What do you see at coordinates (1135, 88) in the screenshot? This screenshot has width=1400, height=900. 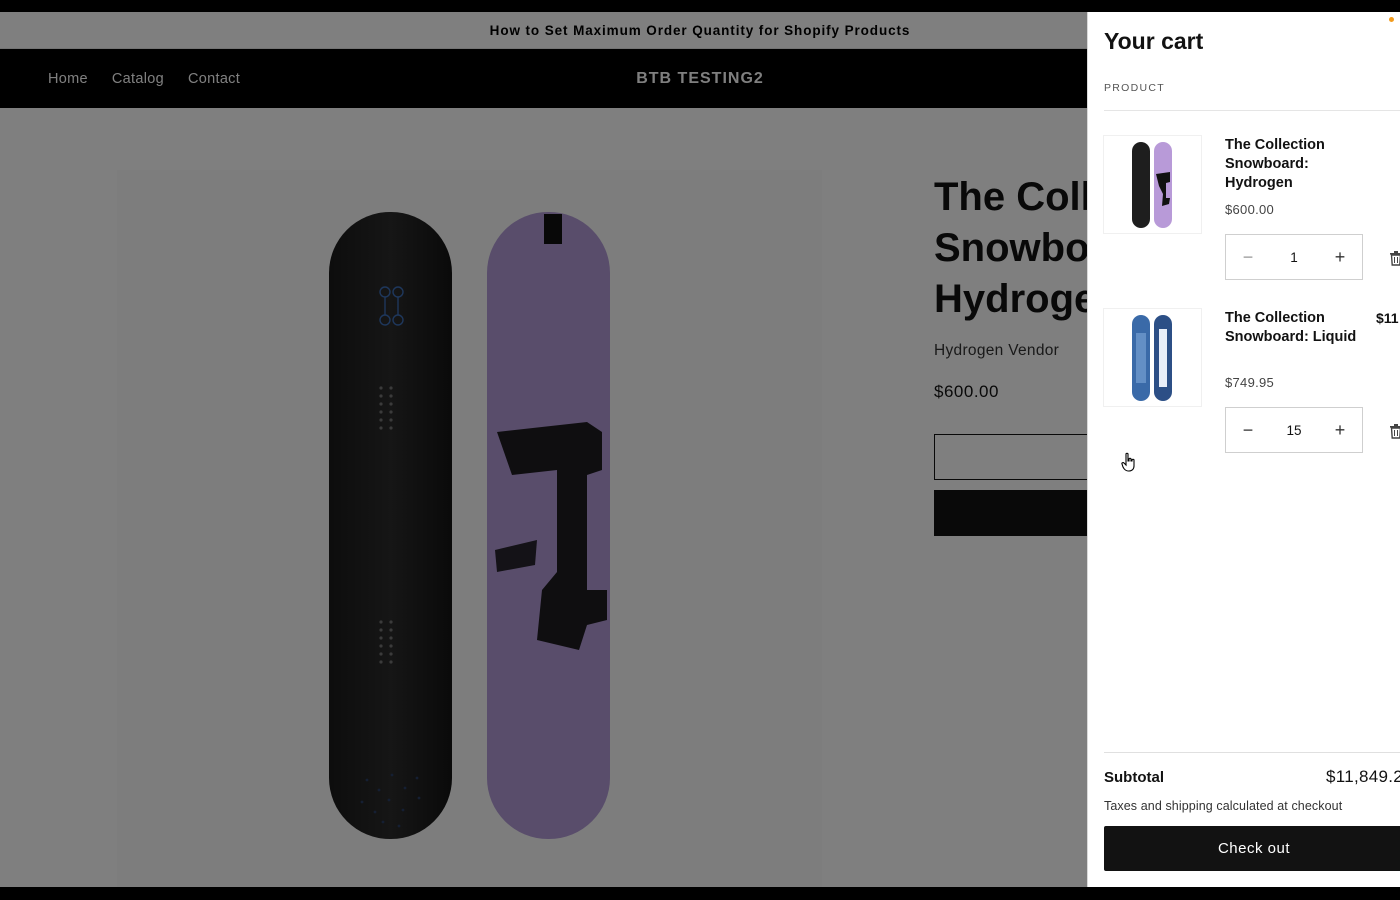 I see `product-column-header: PRODUCT` at bounding box center [1135, 88].